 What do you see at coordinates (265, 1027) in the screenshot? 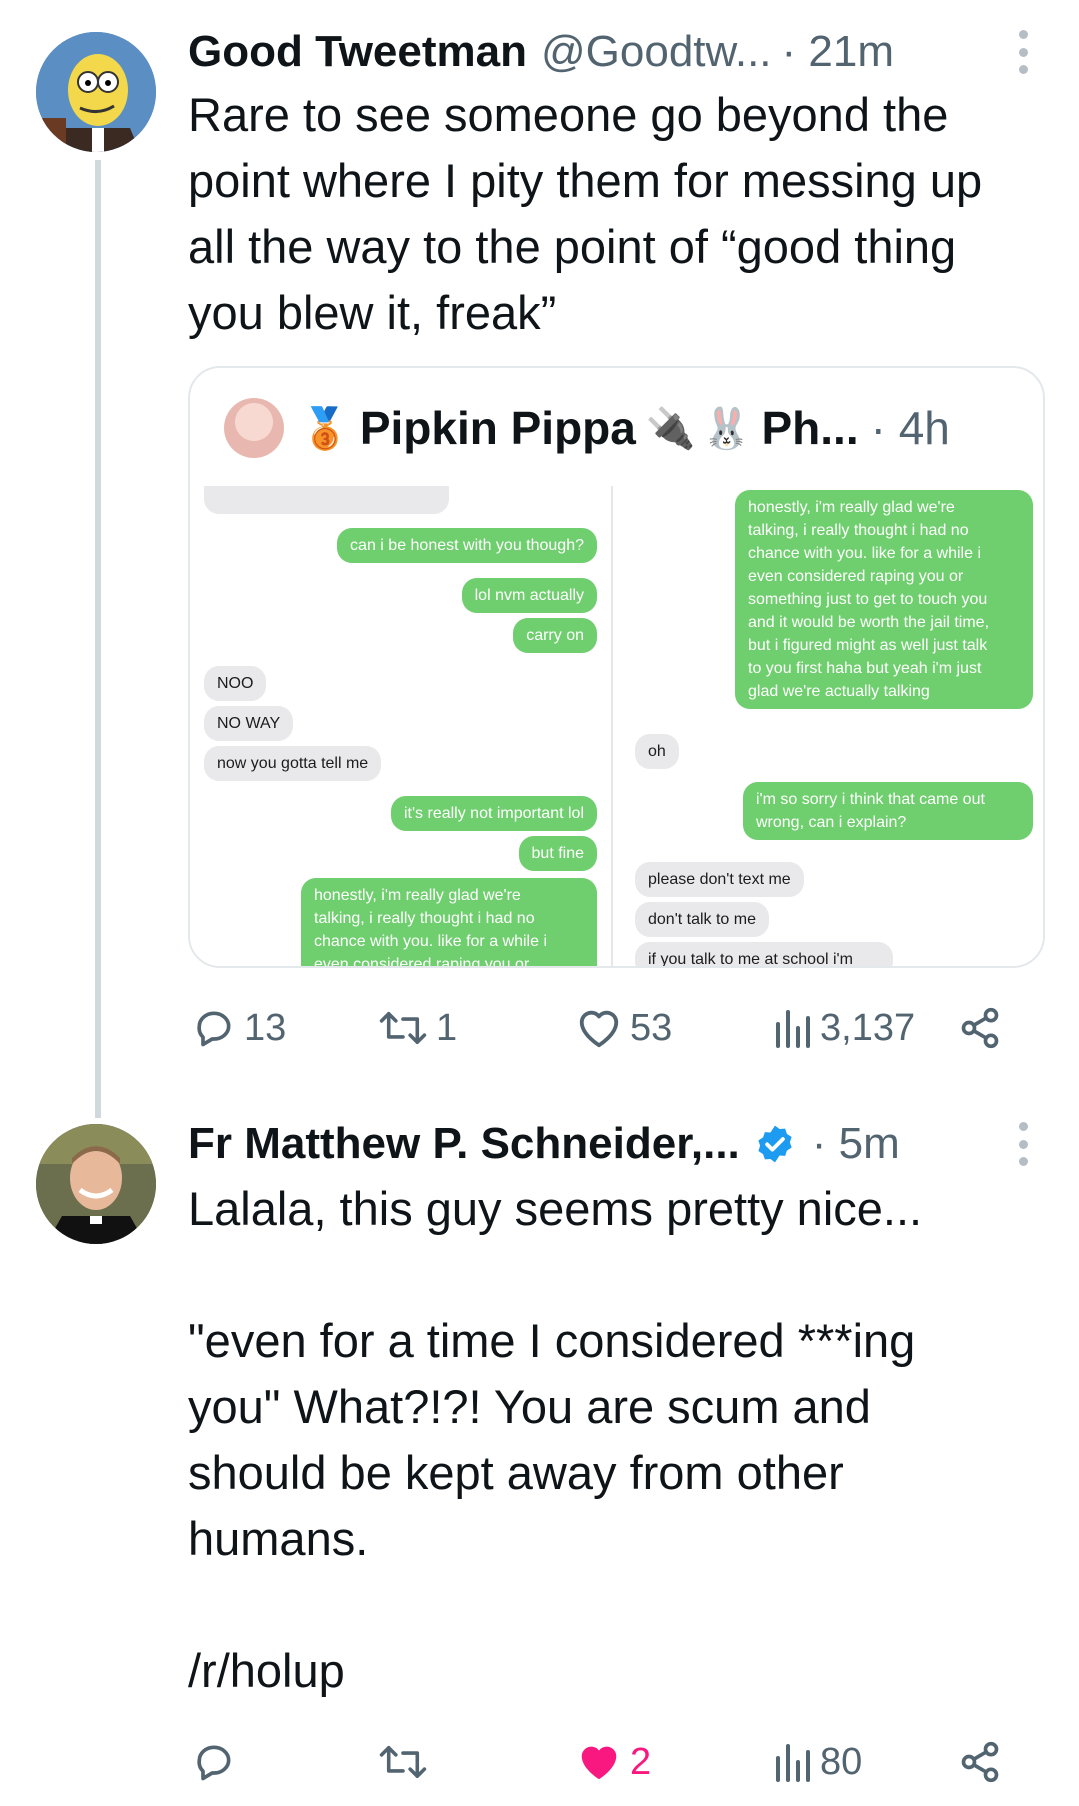
I see `reply-count: 13` at bounding box center [265, 1027].